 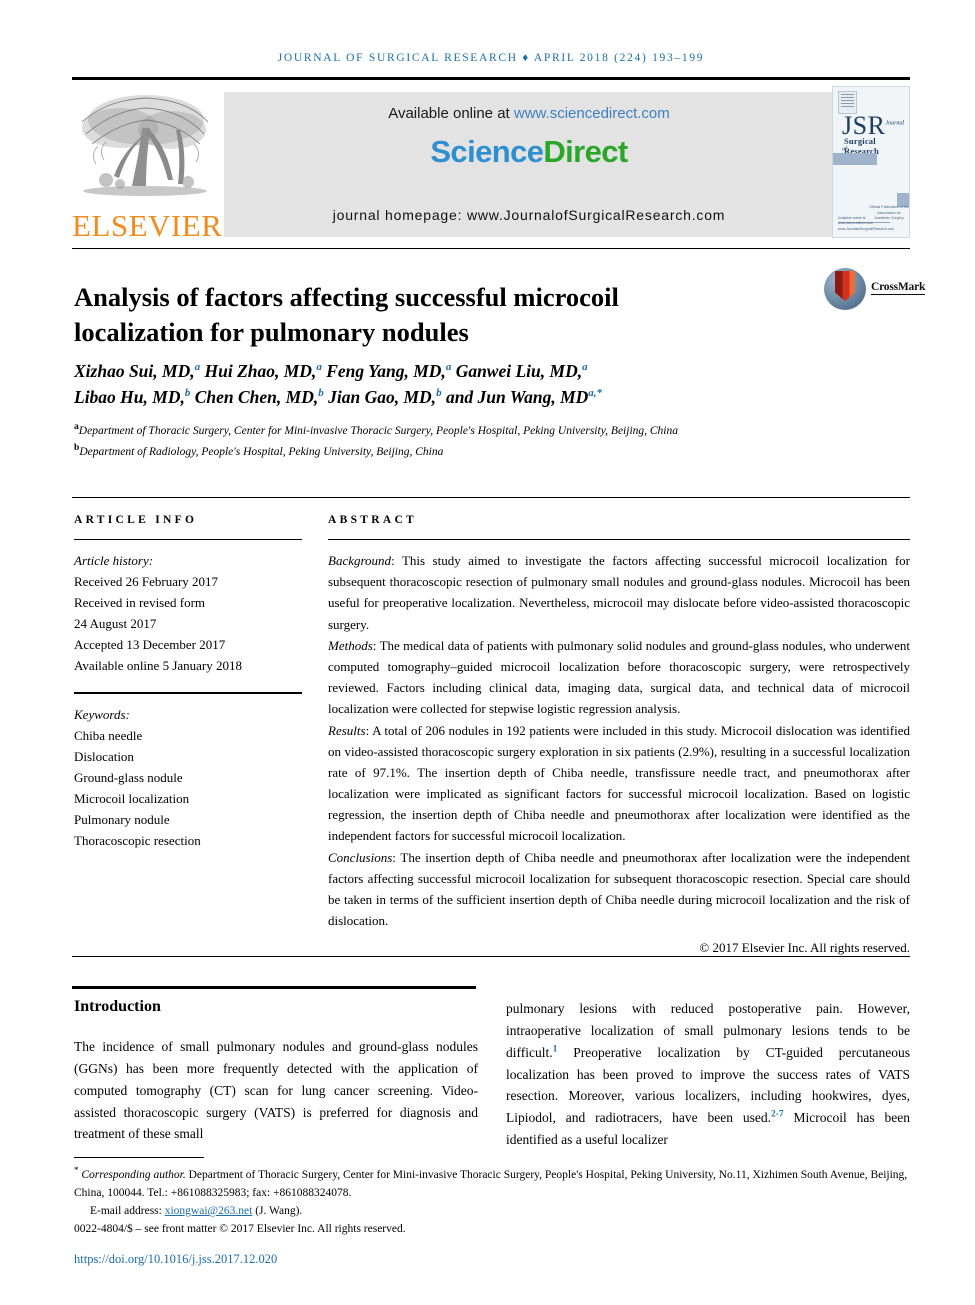 I want to click on history-item: Received 26 February 2017, so click(x=146, y=582).